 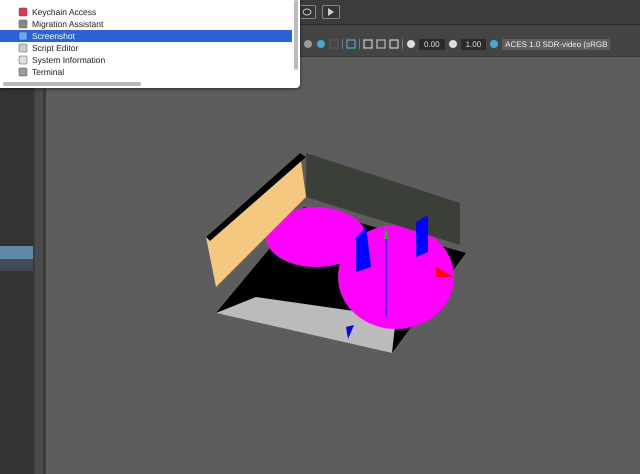 What do you see at coordinates (146, 48) in the screenshot?
I see `app-list-item: Script Editor` at bounding box center [146, 48].